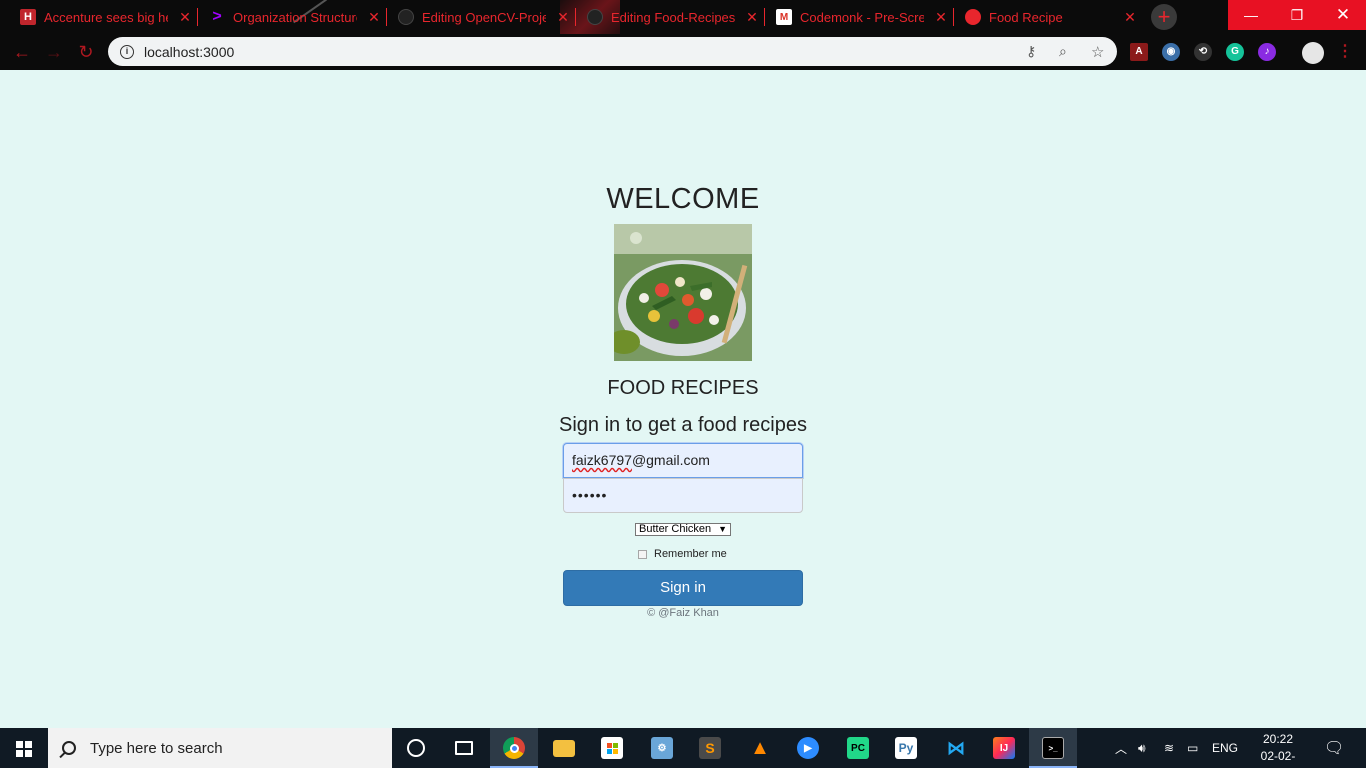 The height and width of the screenshot is (768, 1366). I want to click on dropdown-arrow-icon: ▼, so click(722, 529).